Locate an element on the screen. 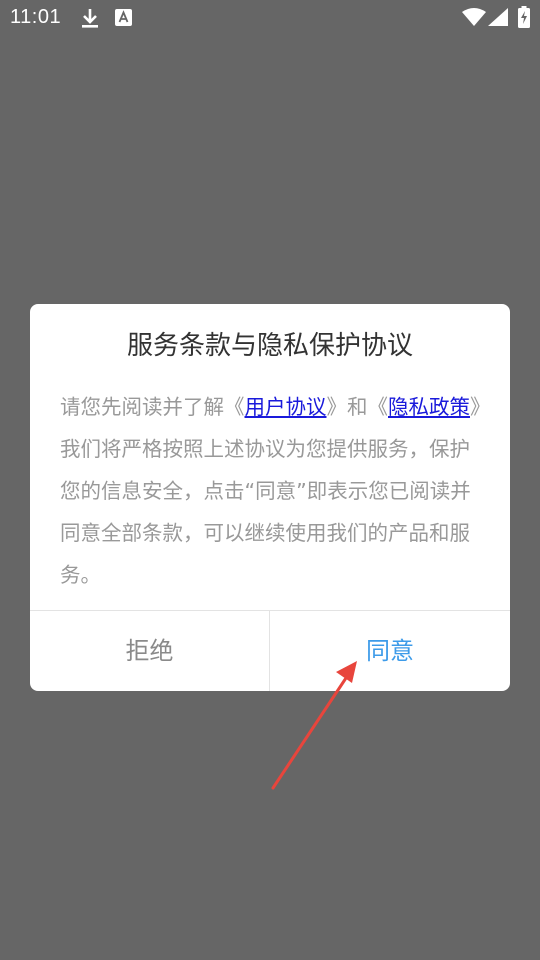 This screenshot has width=540, height=960. reject-button: 拒绝 is located at coordinates (149, 651).